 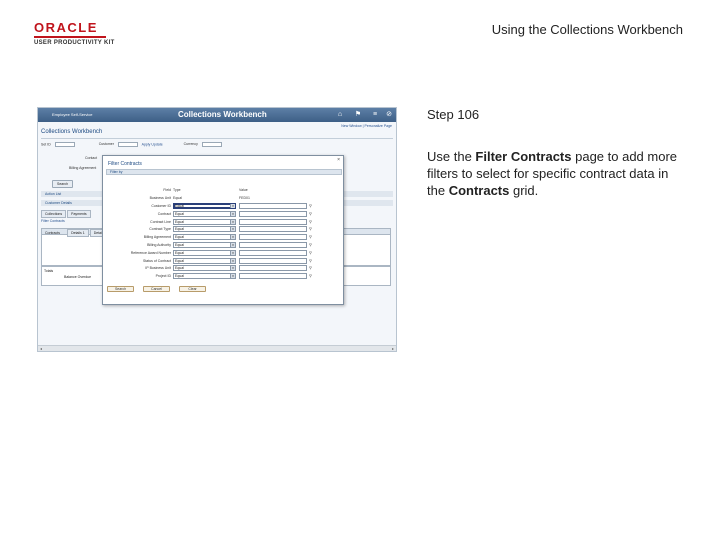 What do you see at coordinates (358, 115) in the screenshot?
I see `bell-icon: ⚑` at bounding box center [358, 115].